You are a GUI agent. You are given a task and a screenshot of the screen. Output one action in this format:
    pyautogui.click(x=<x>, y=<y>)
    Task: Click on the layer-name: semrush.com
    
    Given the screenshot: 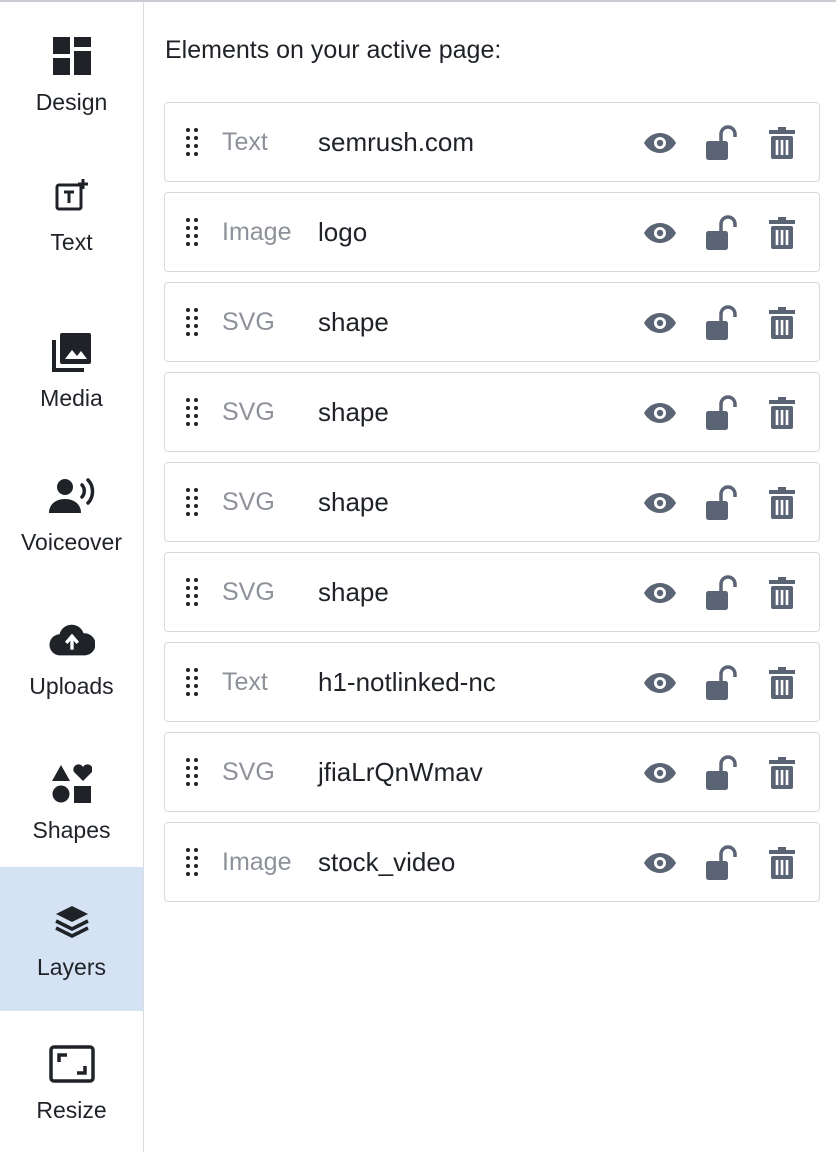 What is the action you would take?
    pyautogui.click(x=396, y=142)
    